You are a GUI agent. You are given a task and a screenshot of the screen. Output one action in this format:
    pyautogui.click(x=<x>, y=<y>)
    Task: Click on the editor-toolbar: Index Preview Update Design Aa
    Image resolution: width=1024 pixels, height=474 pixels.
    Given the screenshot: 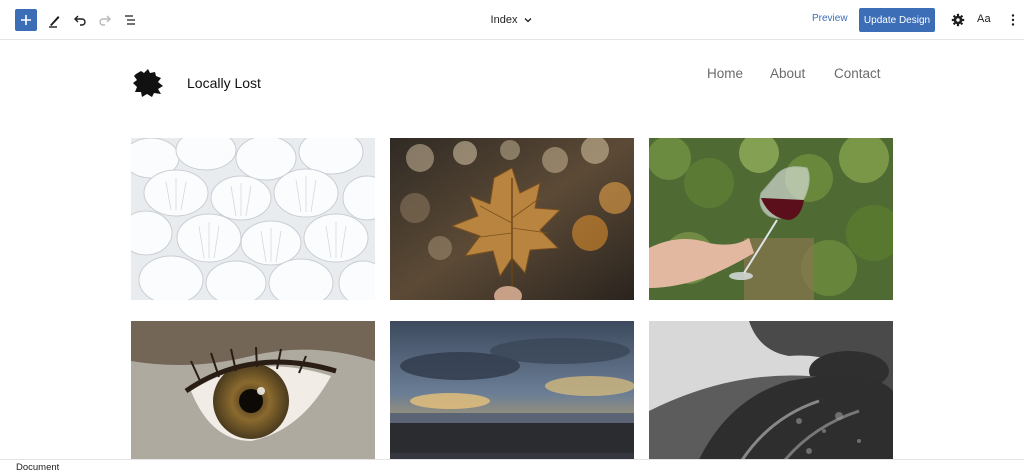 What is the action you would take?
    pyautogui.click(x=512, y=20)
    